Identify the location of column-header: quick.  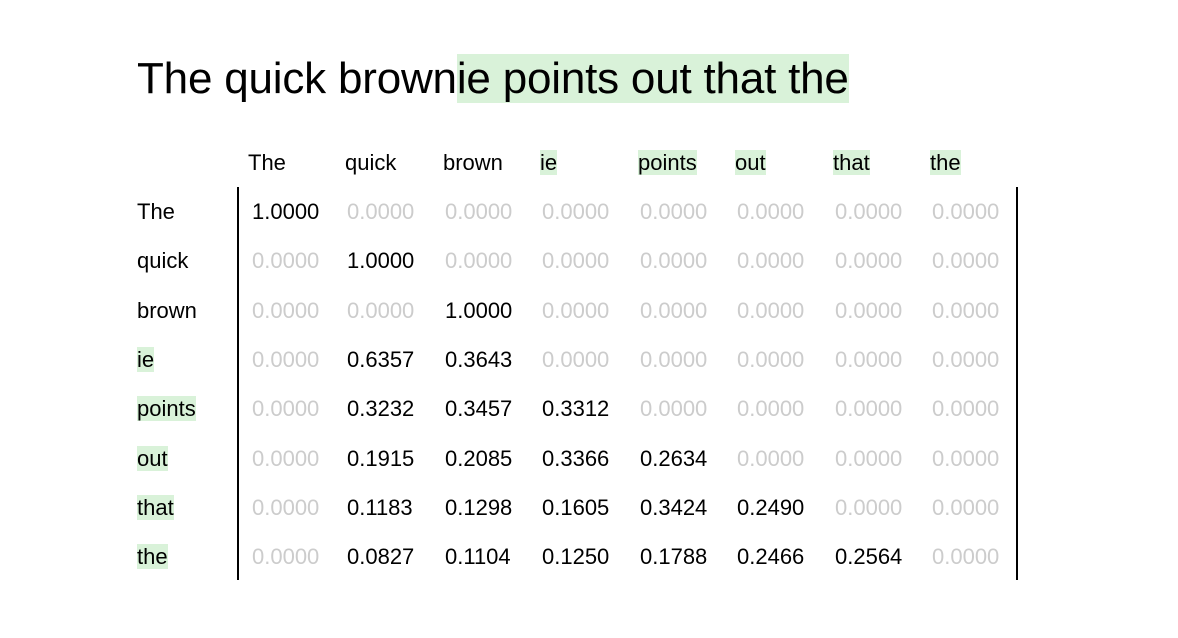
(370, 163).